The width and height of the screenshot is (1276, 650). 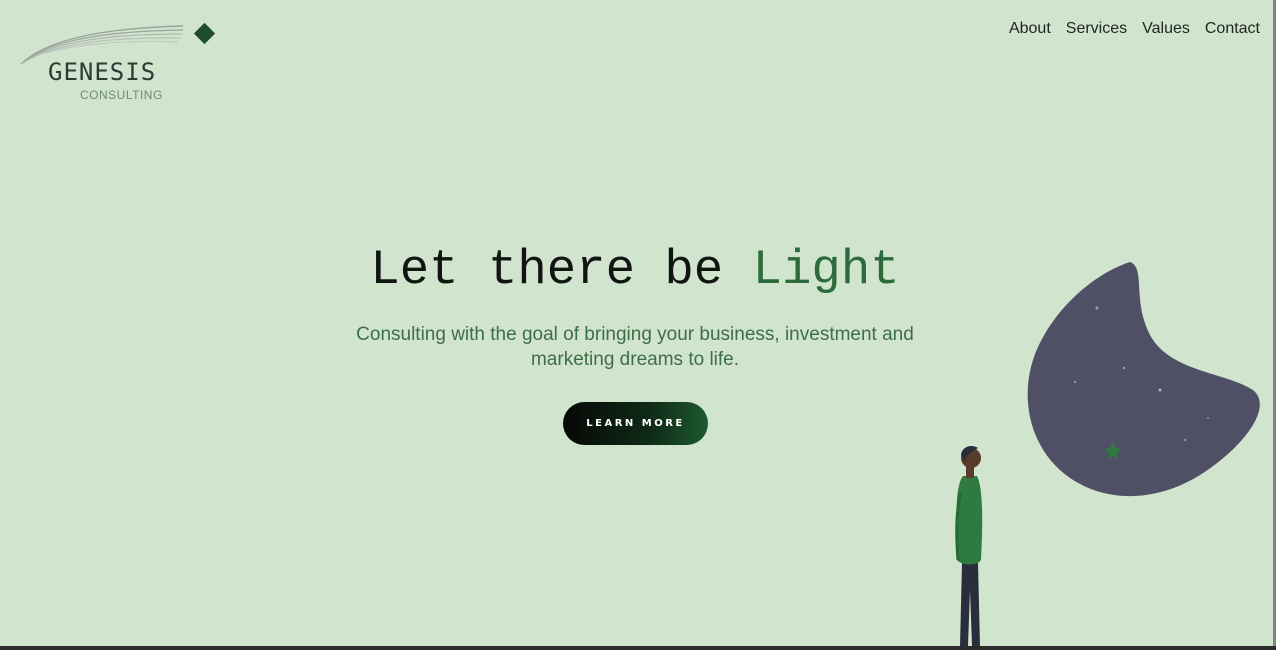 What do you see at coordinates (1030, 29) in the screenshot?
I see `nav-about: About` at bounding box center [1030, 29].